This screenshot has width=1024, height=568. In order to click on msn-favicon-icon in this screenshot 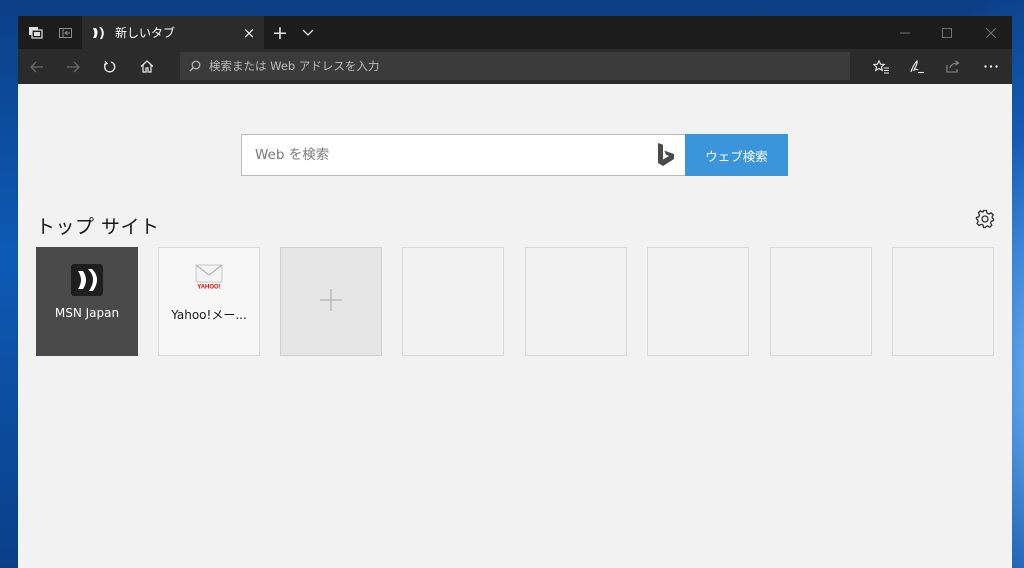, I will do `click(98, 33)`.